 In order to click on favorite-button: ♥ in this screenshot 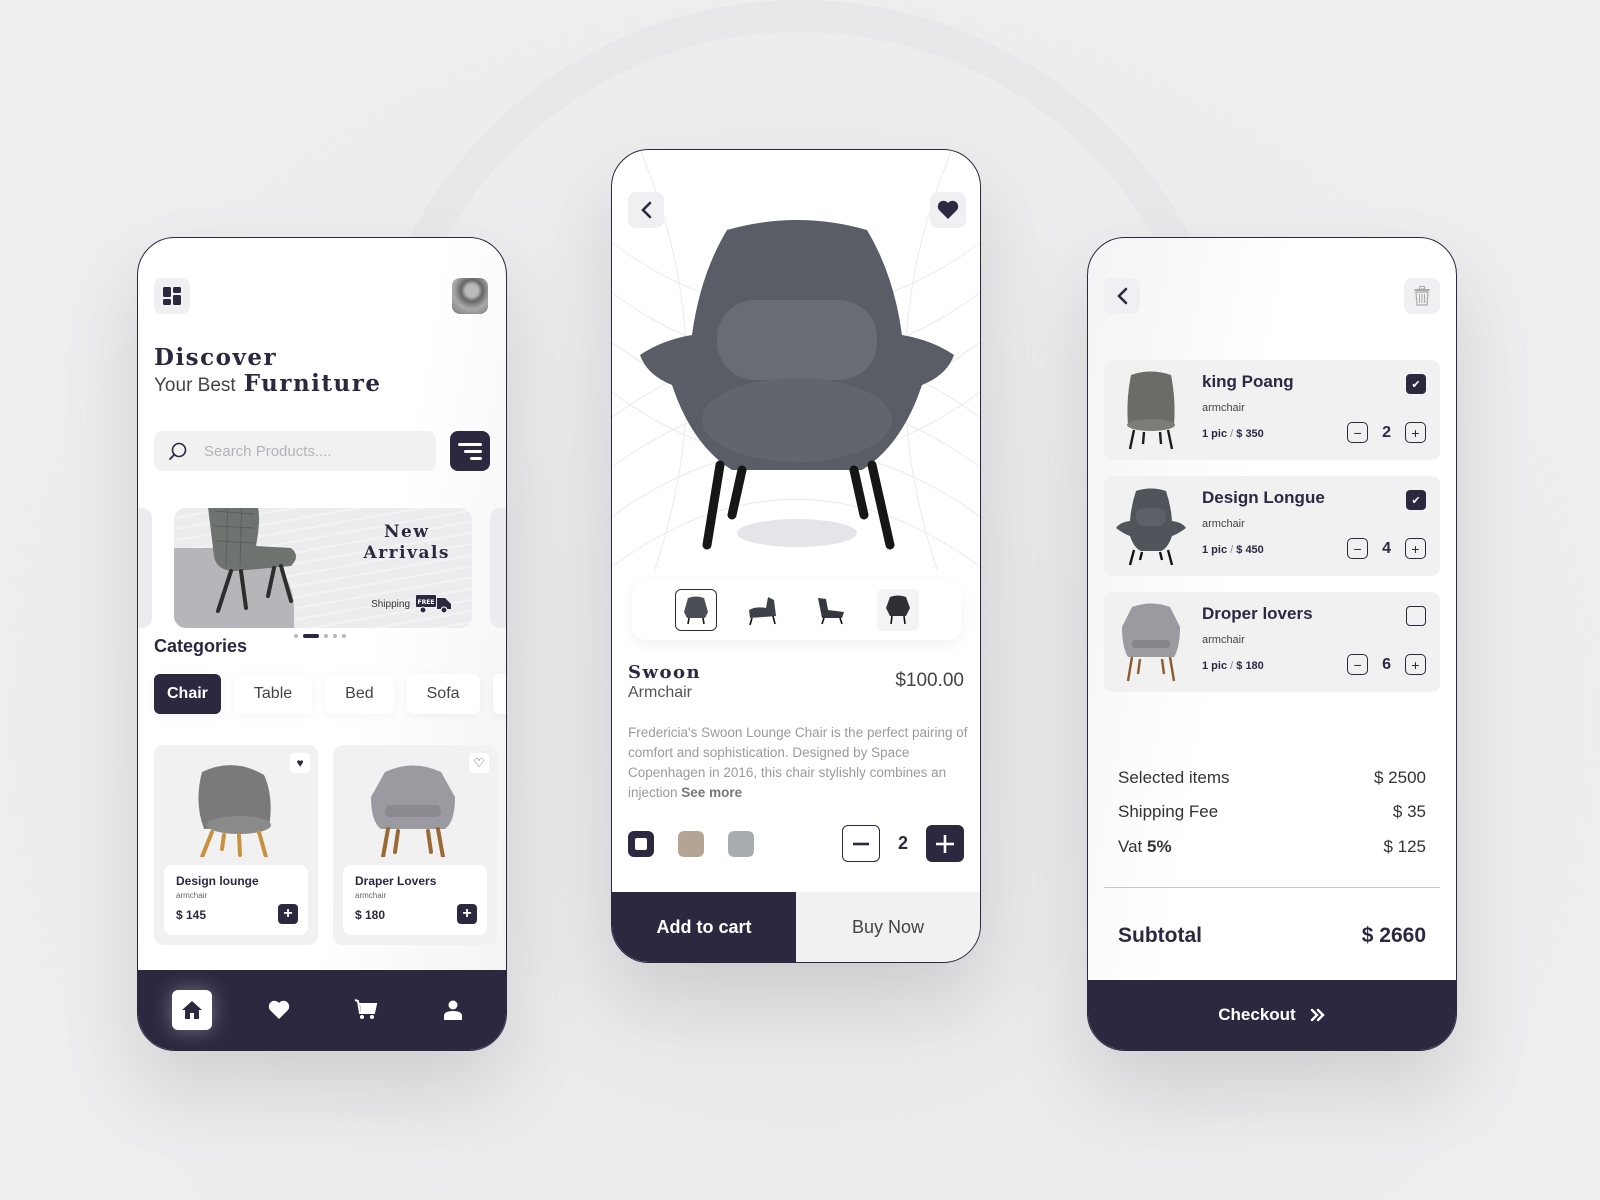, I will do `click(300, 763)`.